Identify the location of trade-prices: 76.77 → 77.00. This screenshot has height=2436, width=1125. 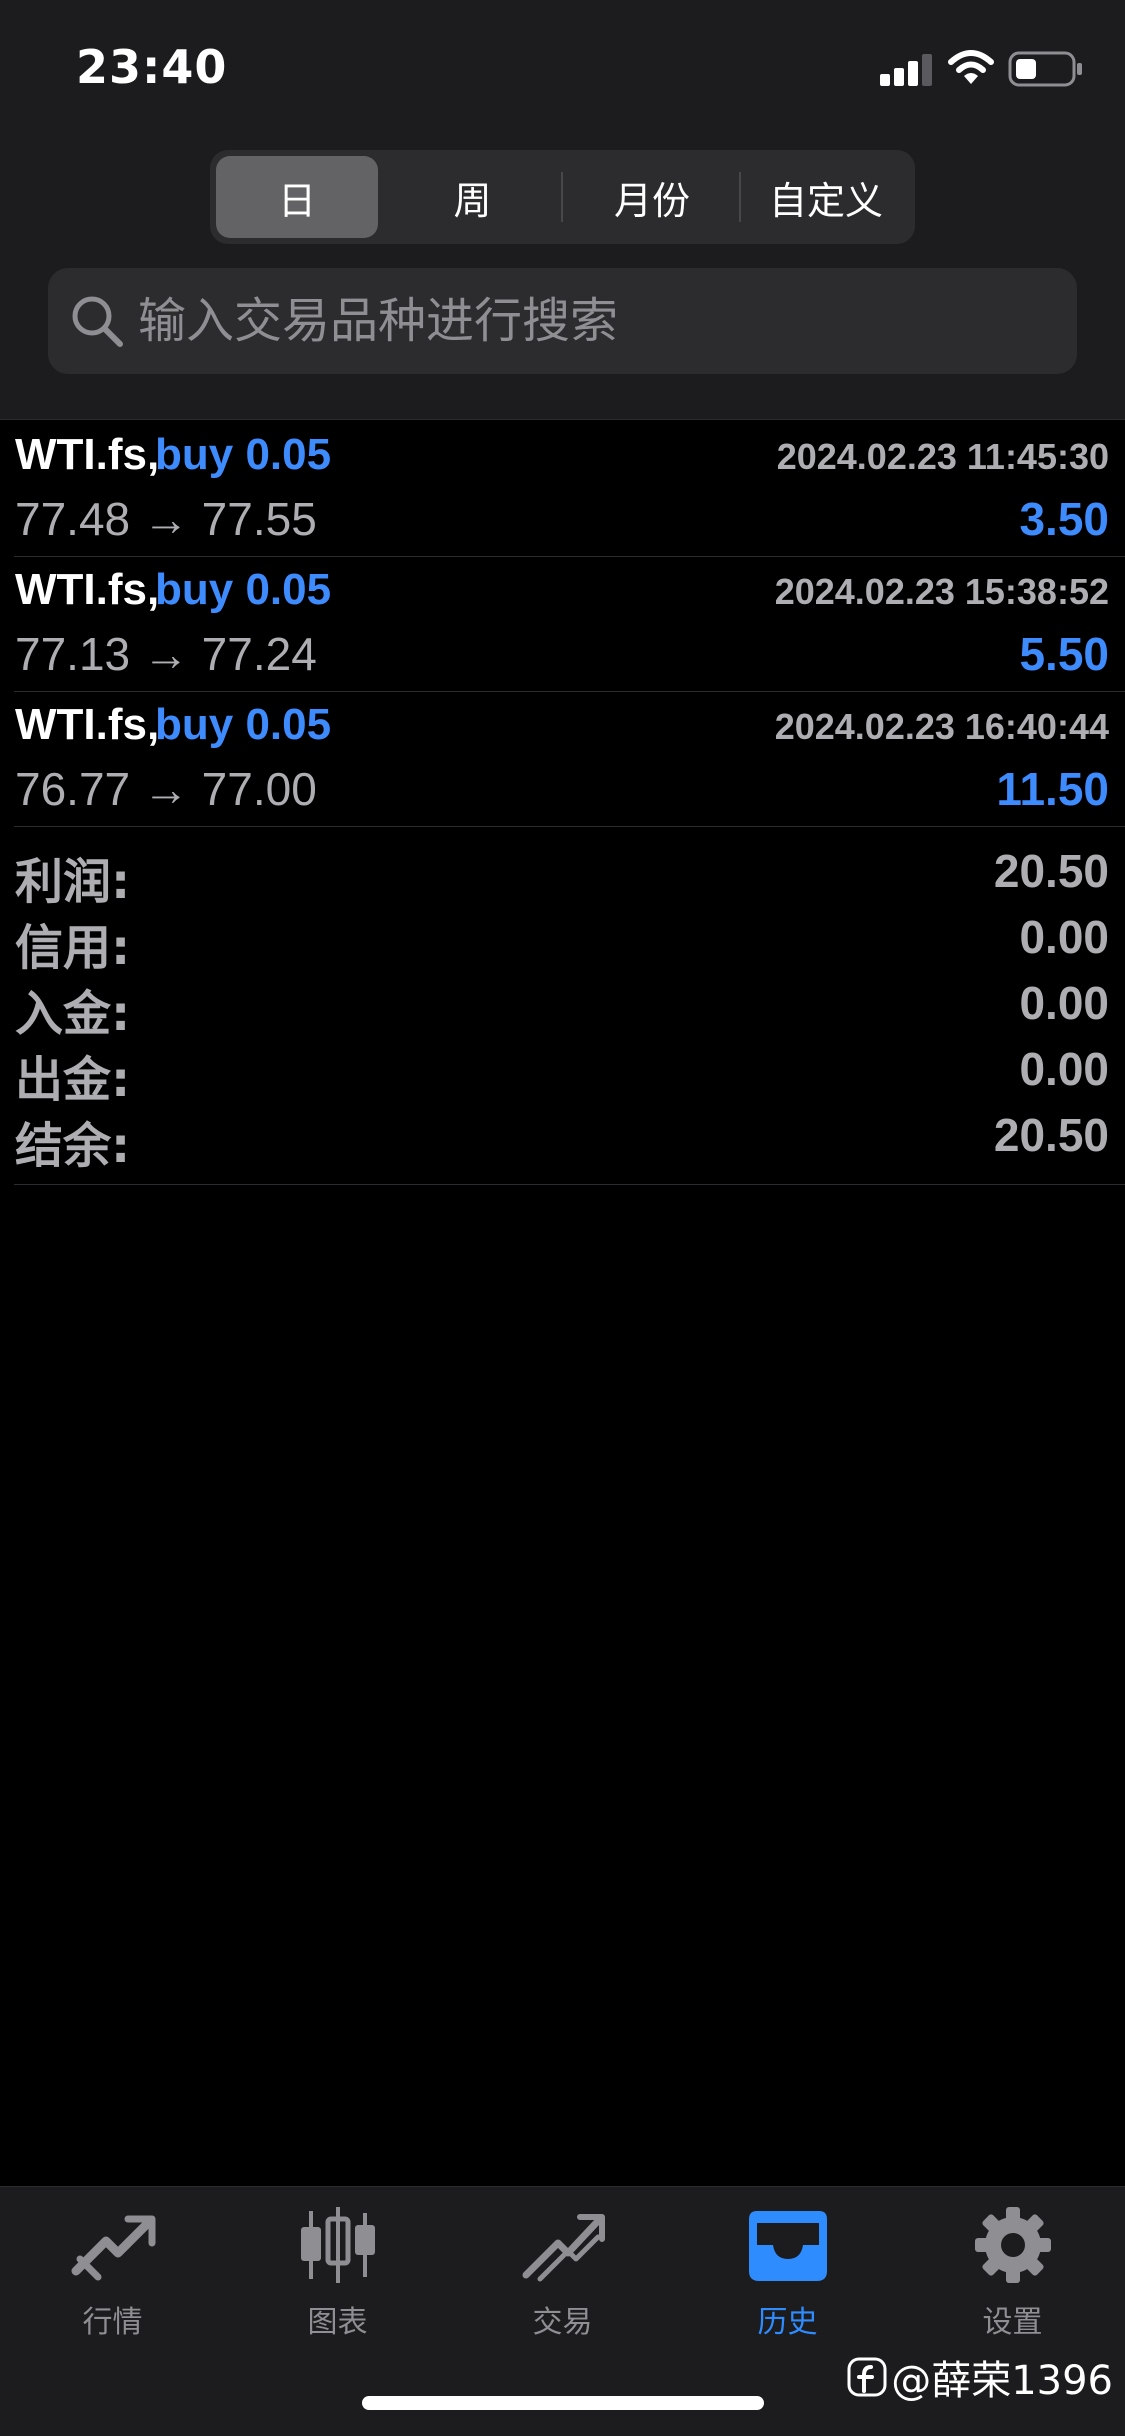
(166, 789).